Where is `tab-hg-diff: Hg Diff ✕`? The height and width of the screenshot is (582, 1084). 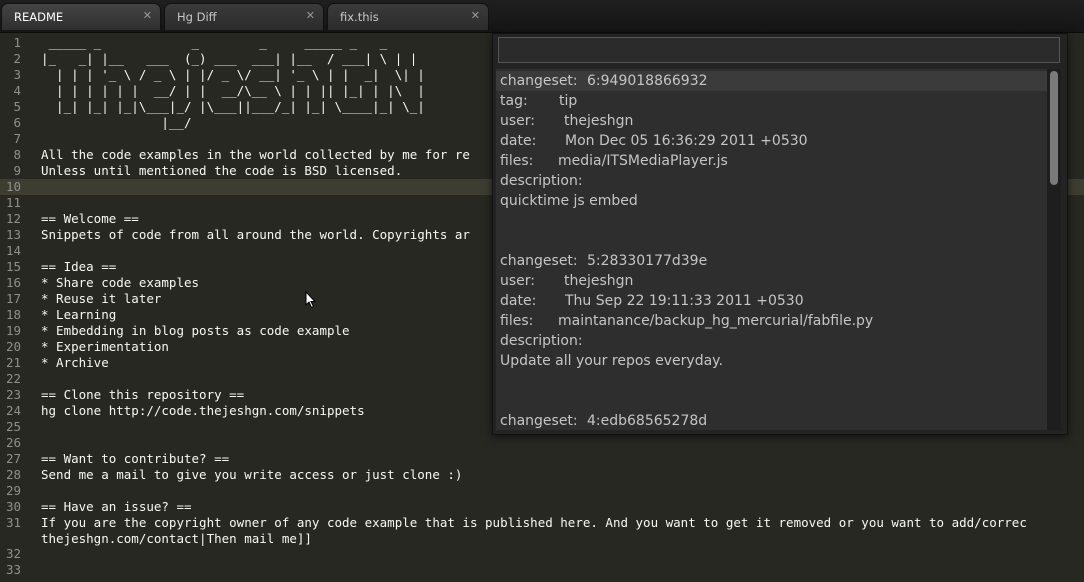
tab-hg-diff: Hg Diff ✕ is located at coordinates (244, 16).